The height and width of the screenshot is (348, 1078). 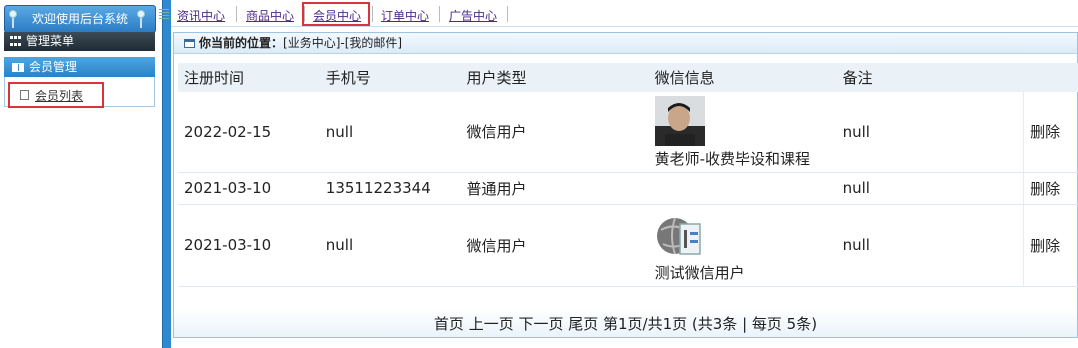 What do you see at coordinates (343, 43) in the screenshot?
I see `breadcrumb: [业务中心]-[我的邮件]` at bounding box center [343, 43].